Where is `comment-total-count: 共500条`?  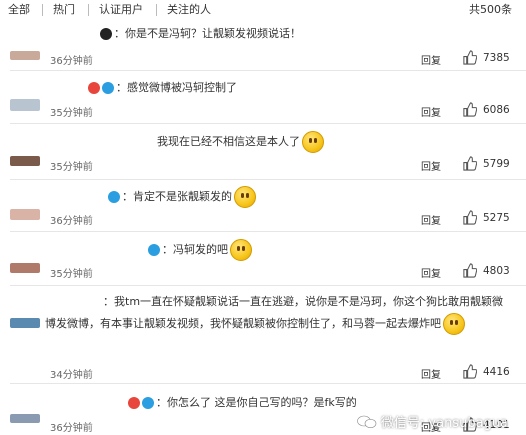 comment-total-count: 共500条 is located at coordinates (490, 9).